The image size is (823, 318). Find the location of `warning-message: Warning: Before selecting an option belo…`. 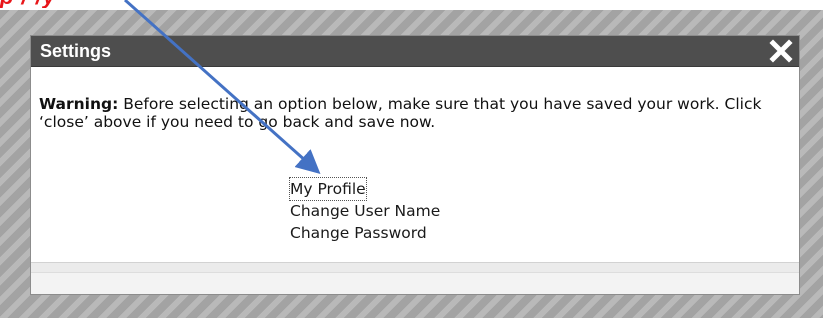

warning-message: Warning: Before selecting an option belo… is located at coordinates (409, 113).